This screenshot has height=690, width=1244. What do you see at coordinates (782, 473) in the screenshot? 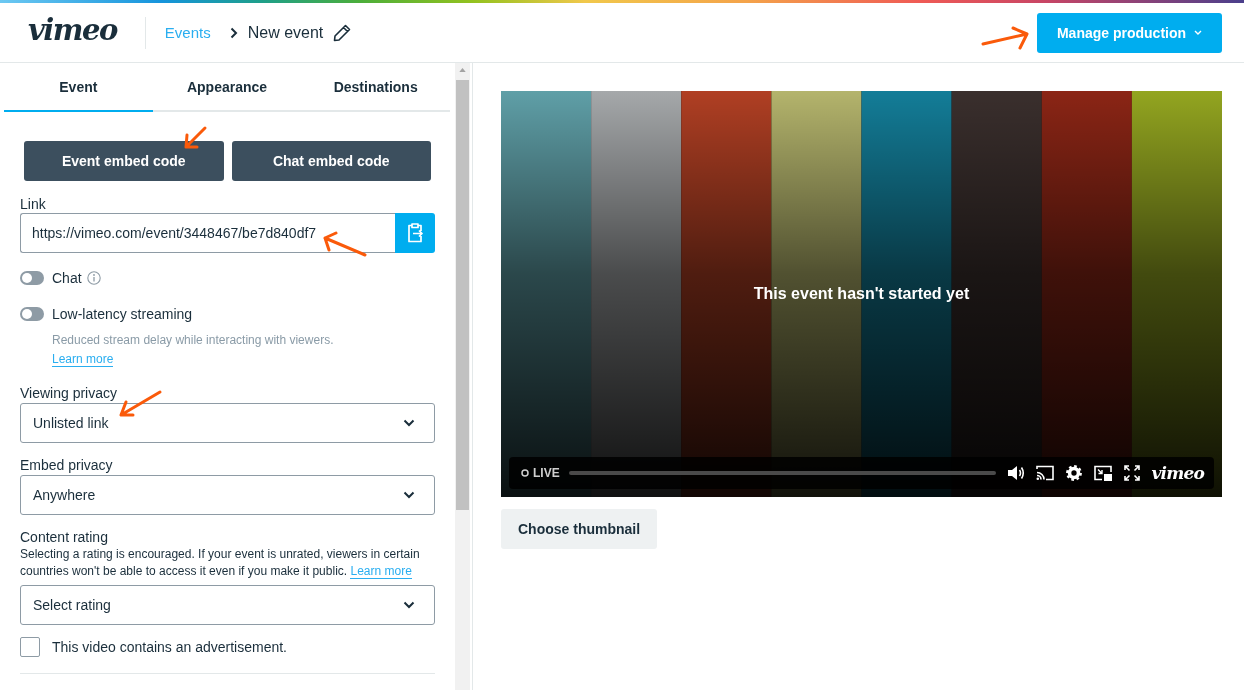
I see `progress-track` at bounding box center [782, 473].